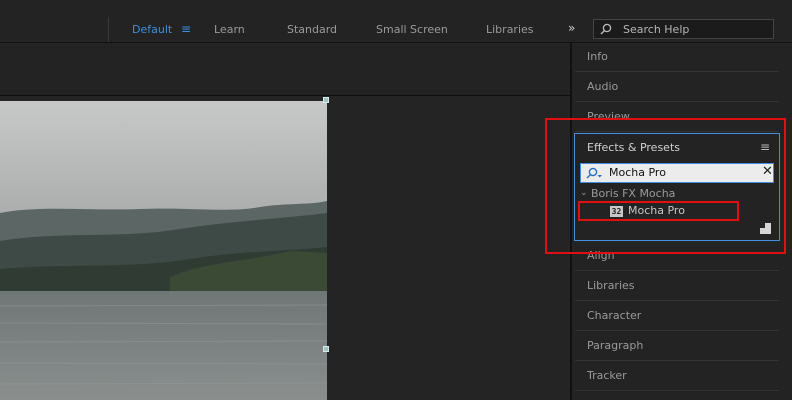  What do you see at coordinates (603, 86) in the screenshot?
I see `panel-tab-label: Audio` at bounding box center [603, 86].